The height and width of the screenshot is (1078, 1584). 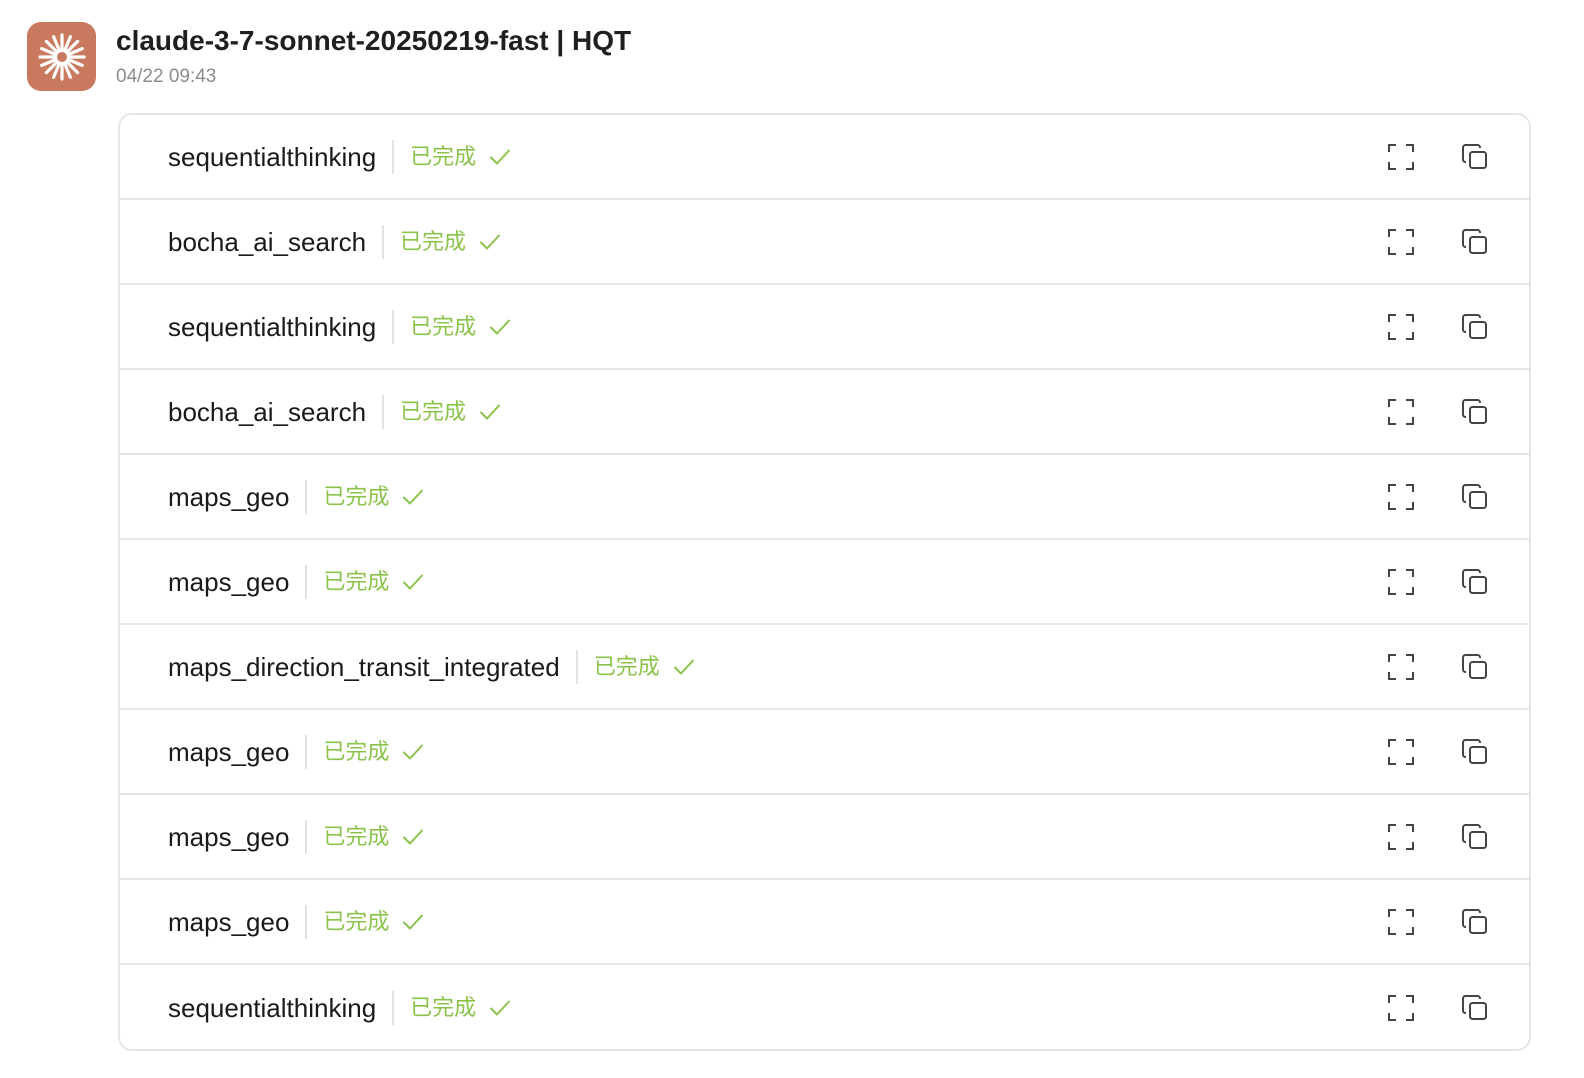 What do you see at coordinates (824, 667) in the screenshot?
I see `tool-call-row: maps_direction_transit_integrated 已完成` at bounding box center [824, 667].